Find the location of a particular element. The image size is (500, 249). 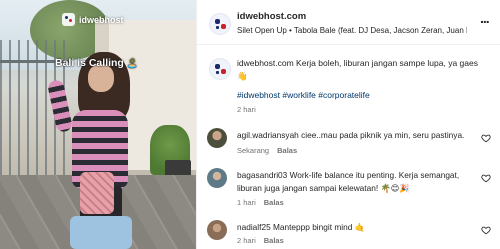

video-overlay-caption: Bali is Calling 🏝️ is located at coordinates (96, 63).